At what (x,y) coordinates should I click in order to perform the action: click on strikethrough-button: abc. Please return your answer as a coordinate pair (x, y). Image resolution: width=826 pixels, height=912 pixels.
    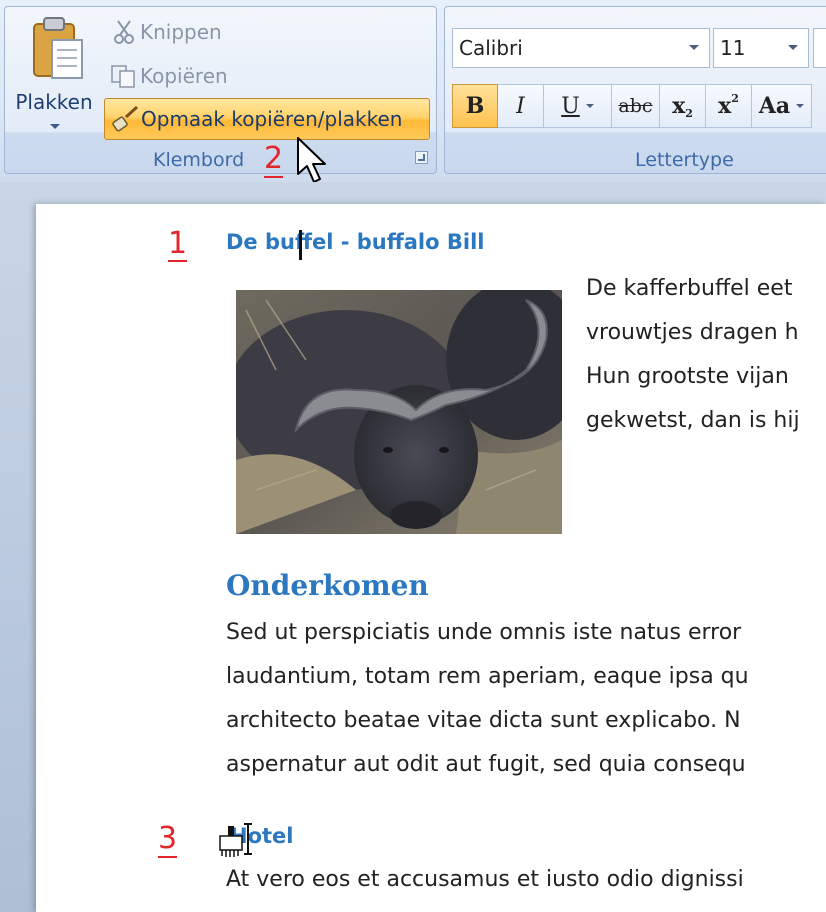
    Looking at the image, I should click on (636, 106).